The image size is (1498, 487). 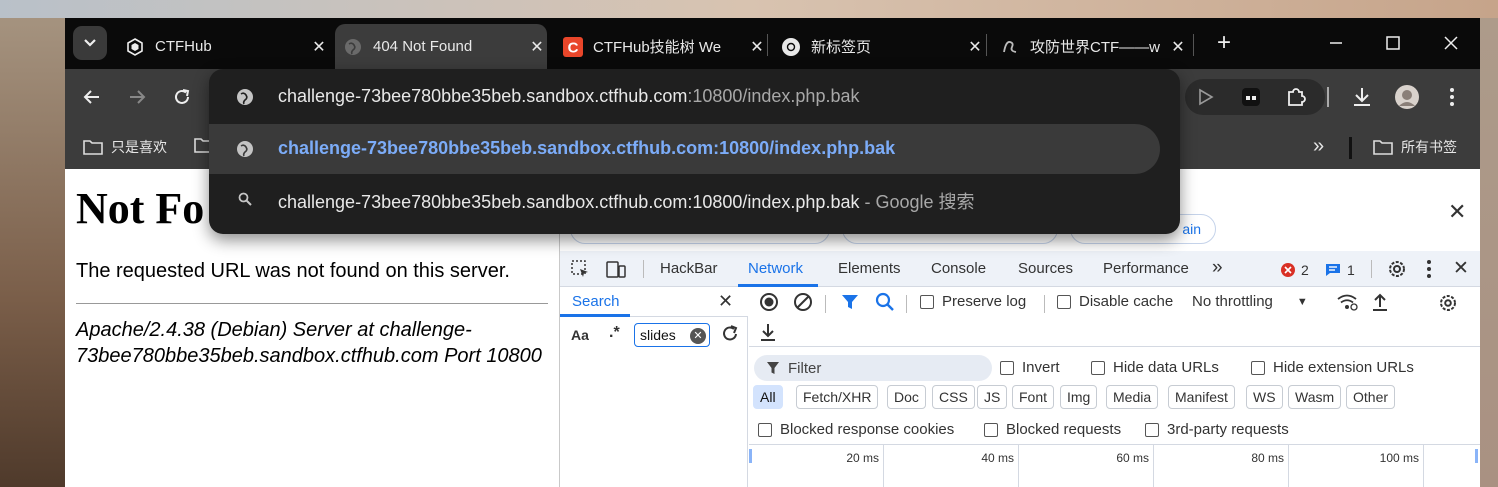 What do you see at coordinates (1224, 43) in the screenshot?
I see `new-tab-plus-icon: +` at bounding box center [1224, 43].